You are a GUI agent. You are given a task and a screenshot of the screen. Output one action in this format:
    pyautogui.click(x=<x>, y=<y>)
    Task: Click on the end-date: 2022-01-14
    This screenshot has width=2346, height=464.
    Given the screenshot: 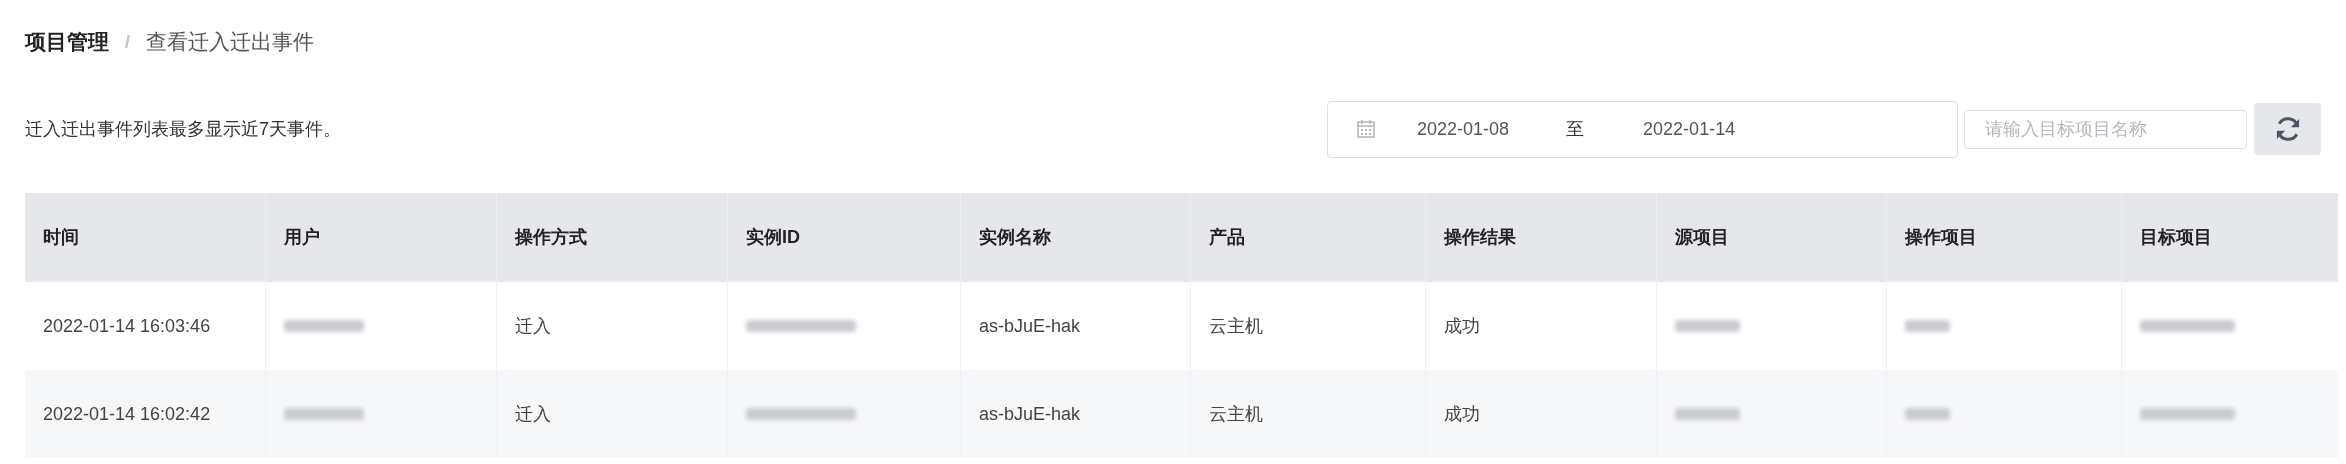 What is the action you would take?
    pyautogui.click(x=1689, y=129)
    